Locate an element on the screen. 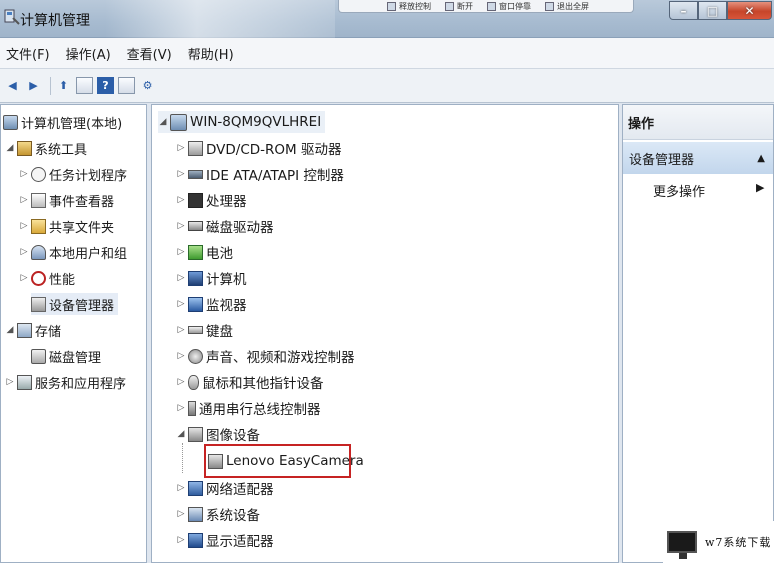 This screenshot has width=774, height=563. system-device-icon is located at coordinates (195, 514).